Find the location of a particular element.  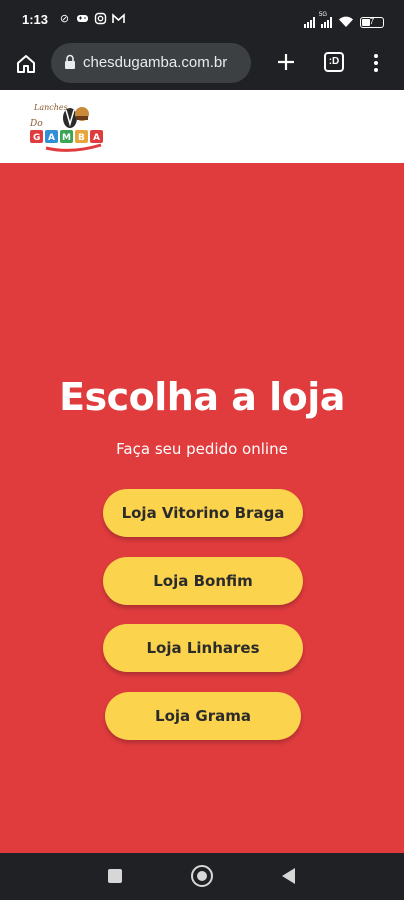

system-icons: 5G 7 is located at coordinates (344, 22).